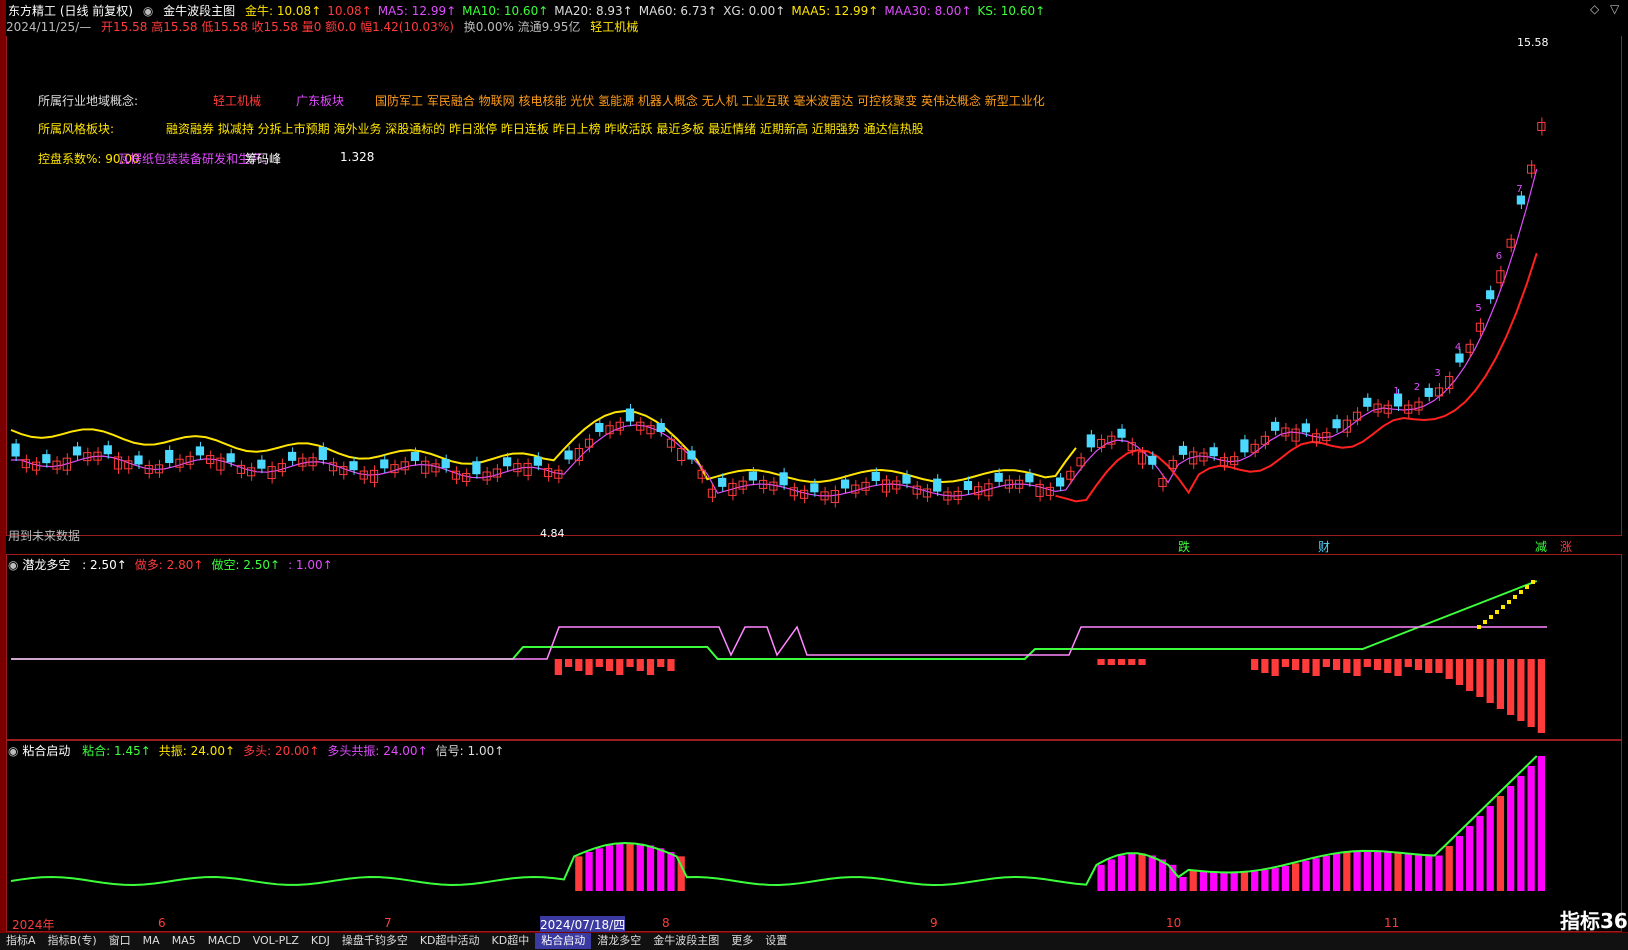 This screenshot has height=950, width=1628. What do you see at coordinates (1594, 9) in the screenshot?
I see `collapse-icon: ◇` at bounding box center [1594, 9].